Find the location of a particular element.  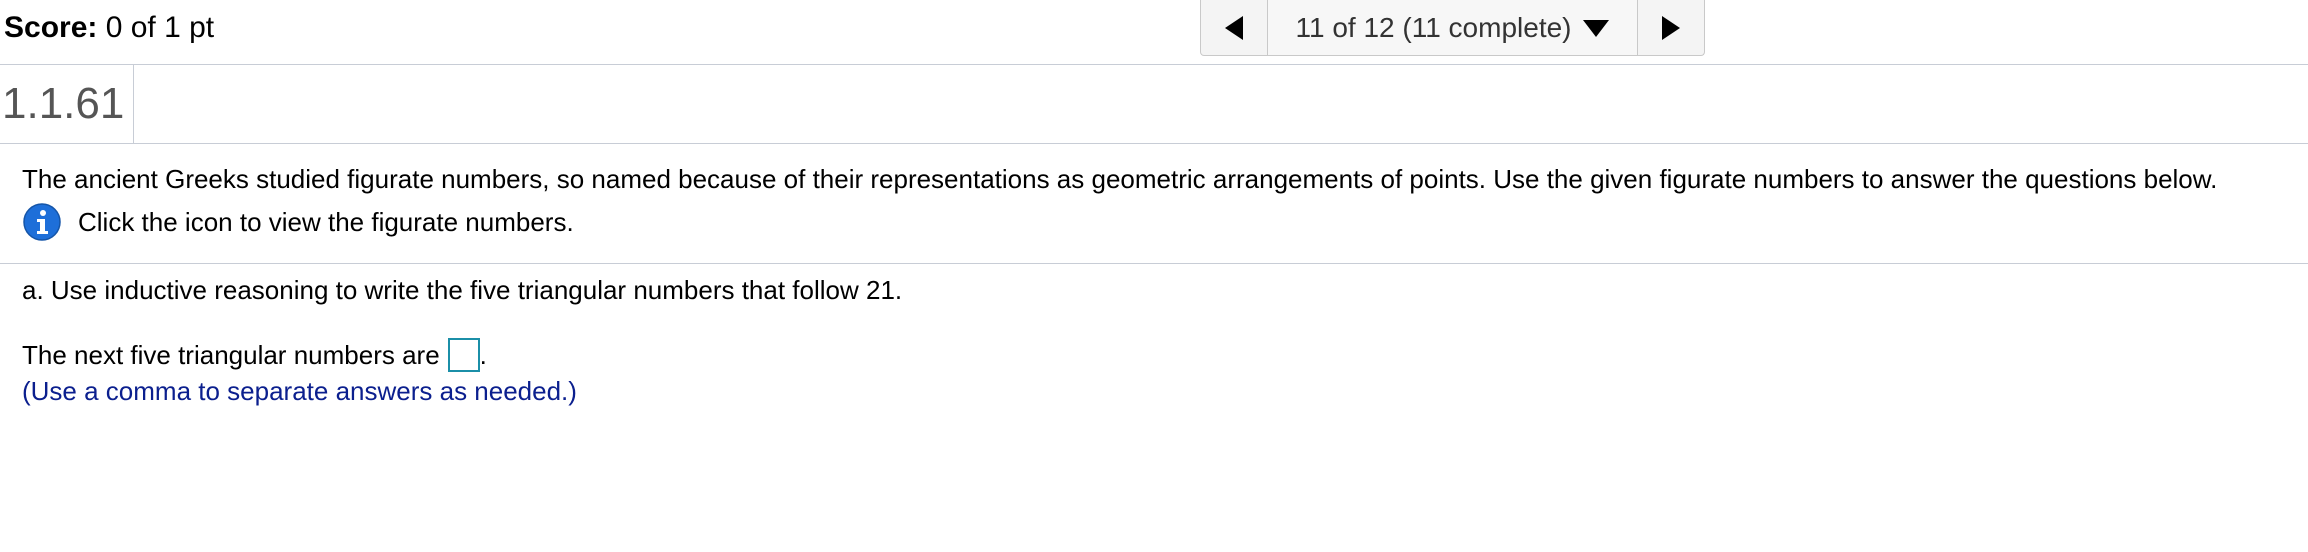

answer-line: The next five triangular numbers are . is located at coordinates (254, 355).